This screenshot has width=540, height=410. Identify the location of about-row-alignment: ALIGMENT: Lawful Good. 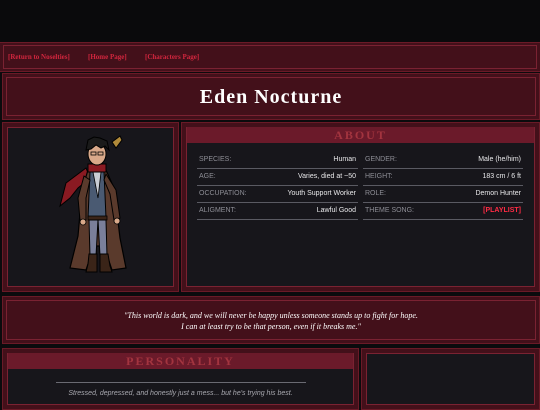
(277, 211).